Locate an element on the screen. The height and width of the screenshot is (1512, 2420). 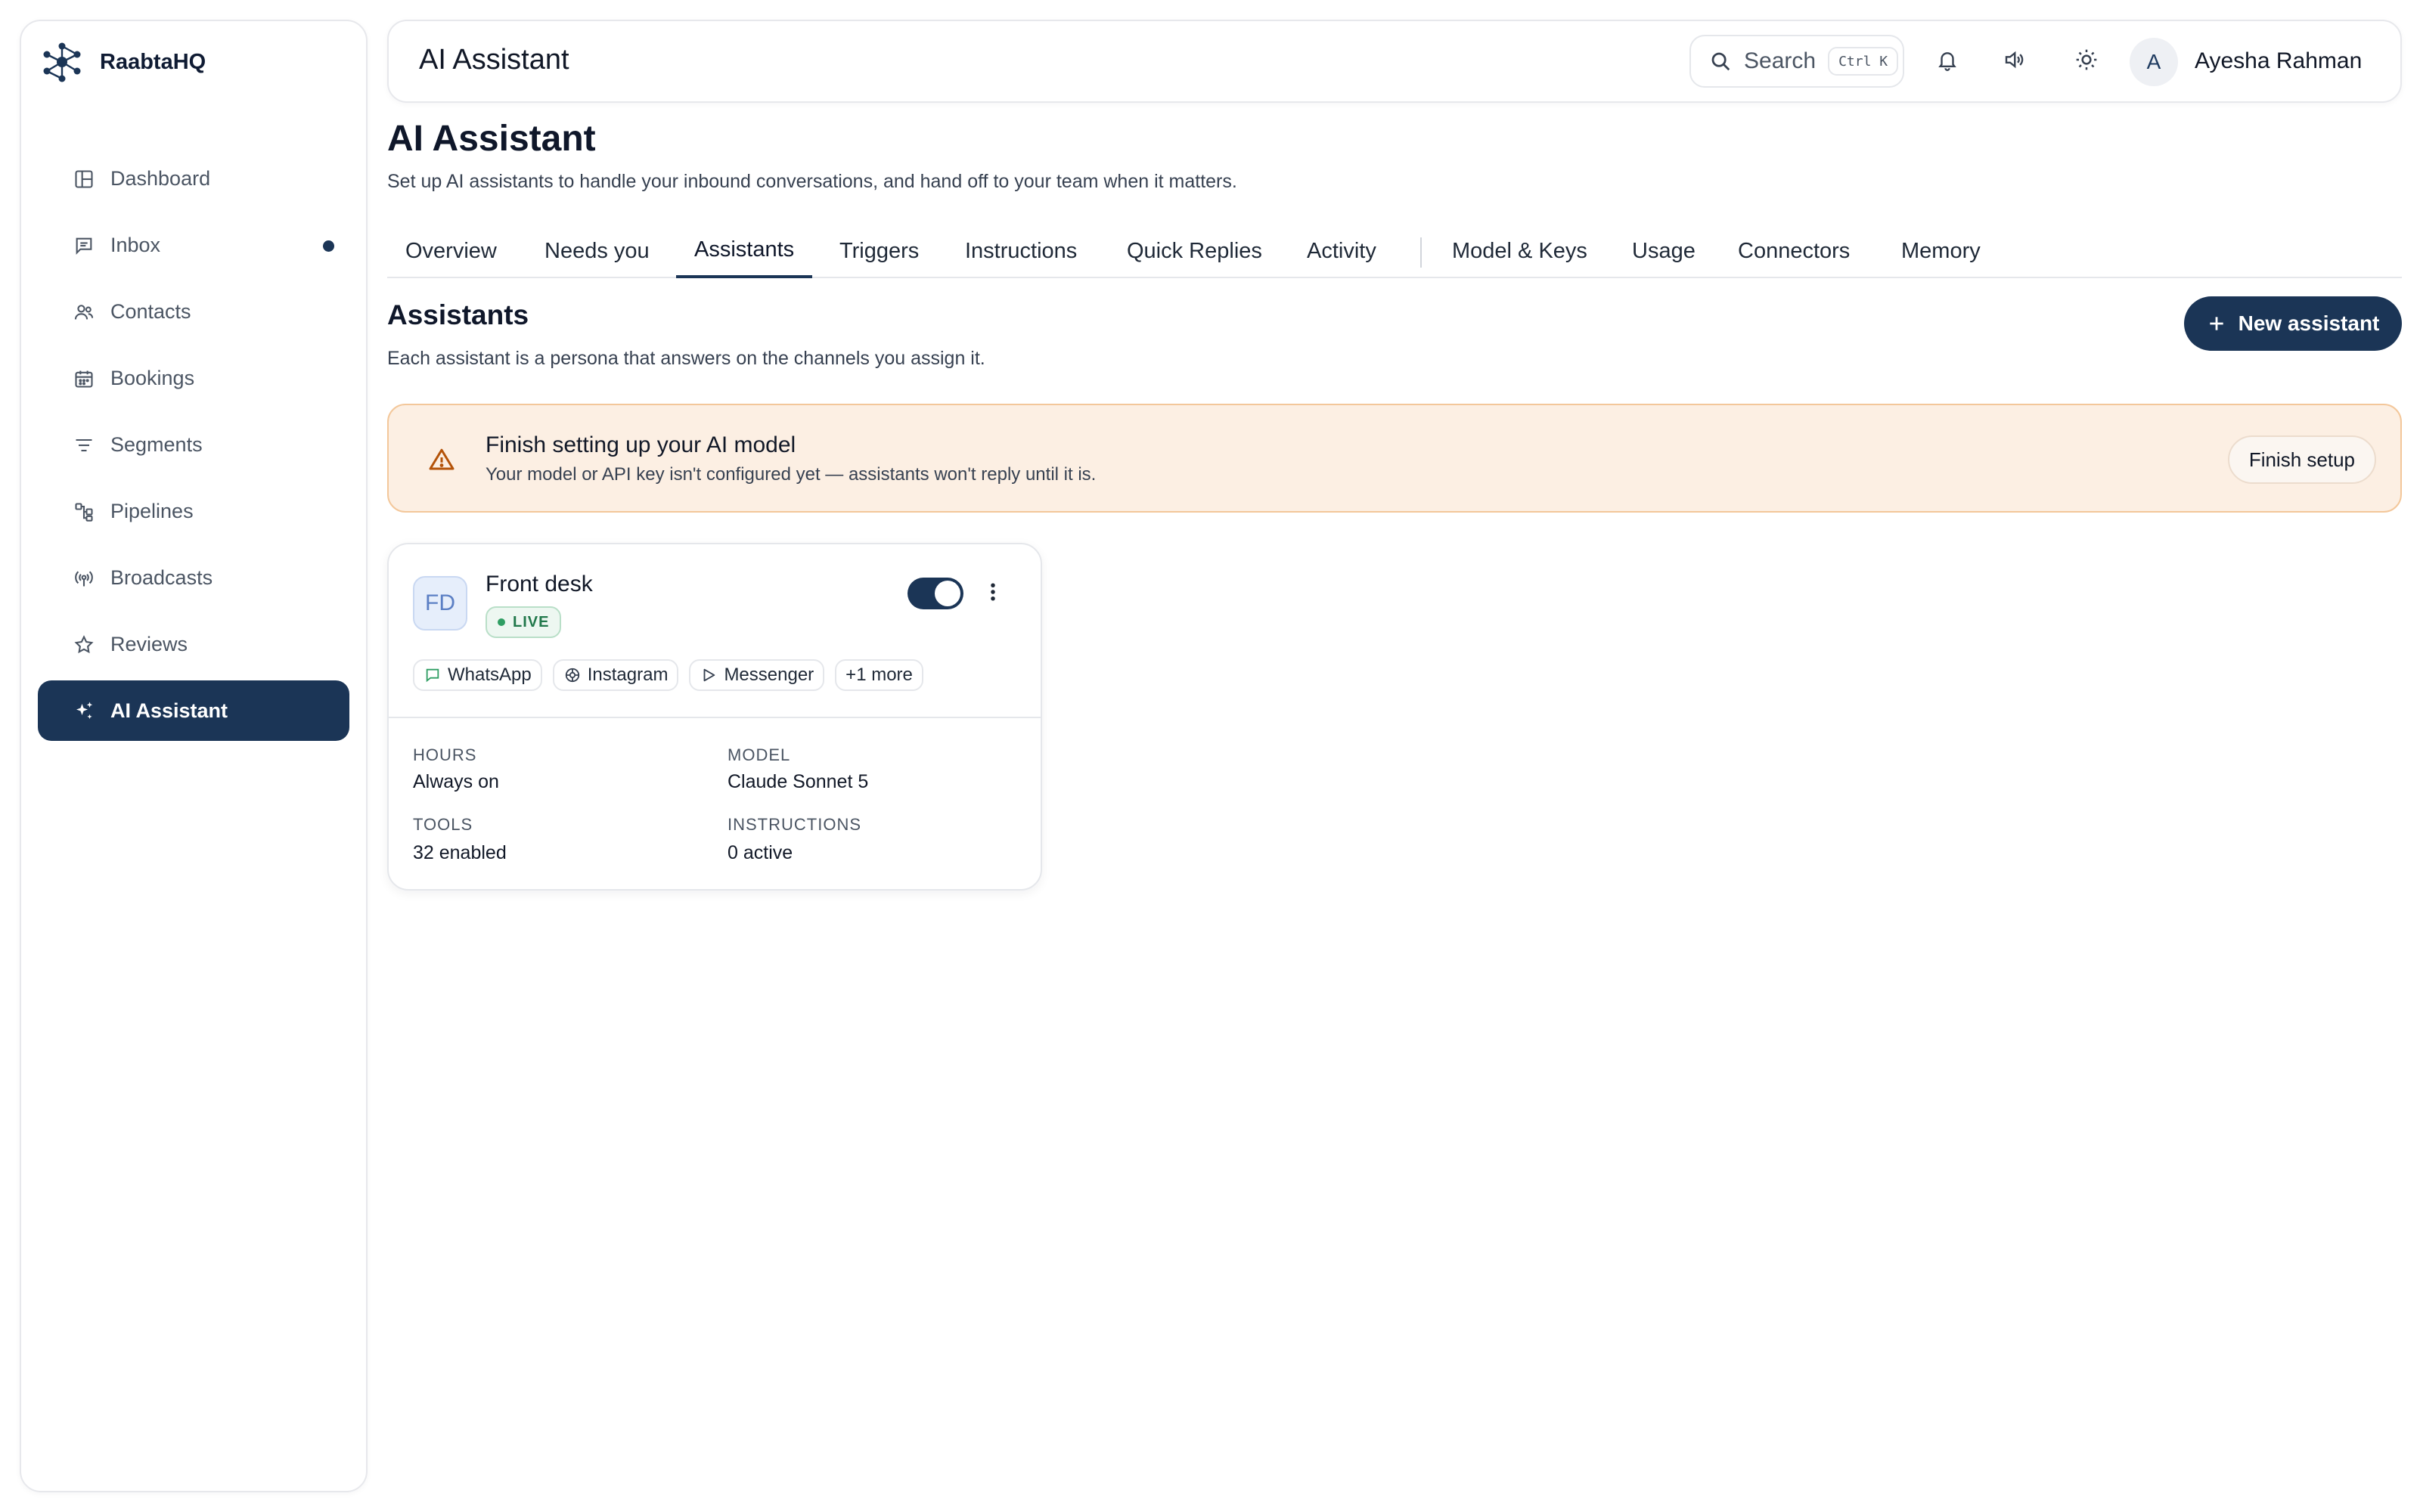
sound-button is located at coordinates (2013, 62).